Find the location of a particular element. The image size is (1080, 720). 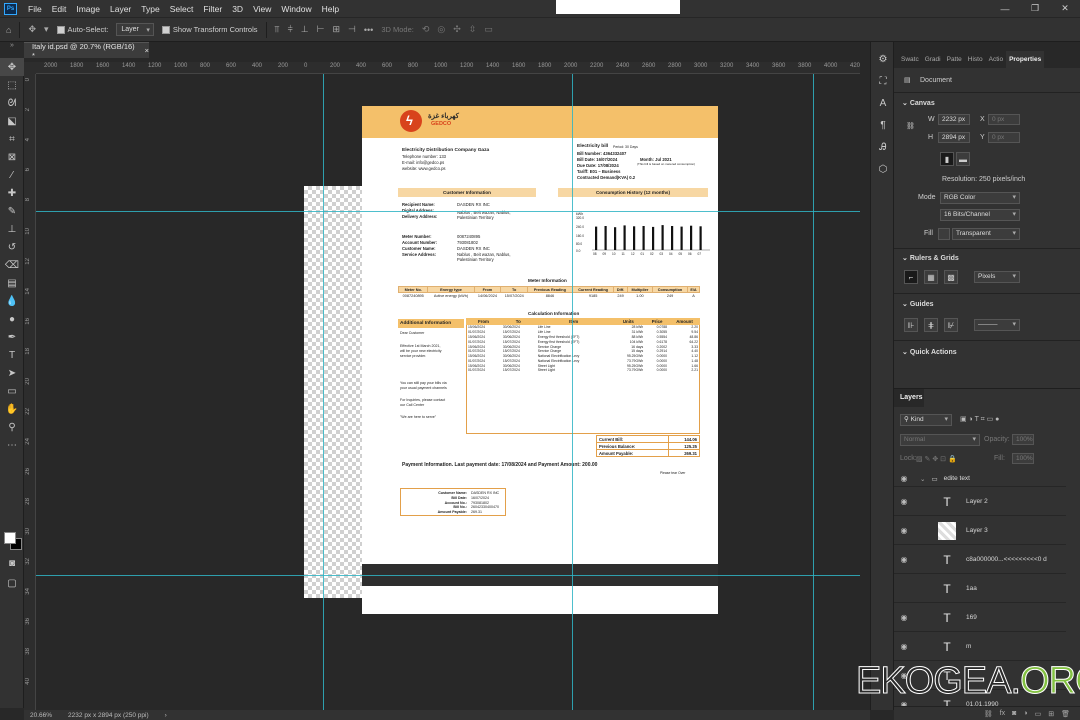

zoom-level: 20.66% is located at coordinates (41, 715).